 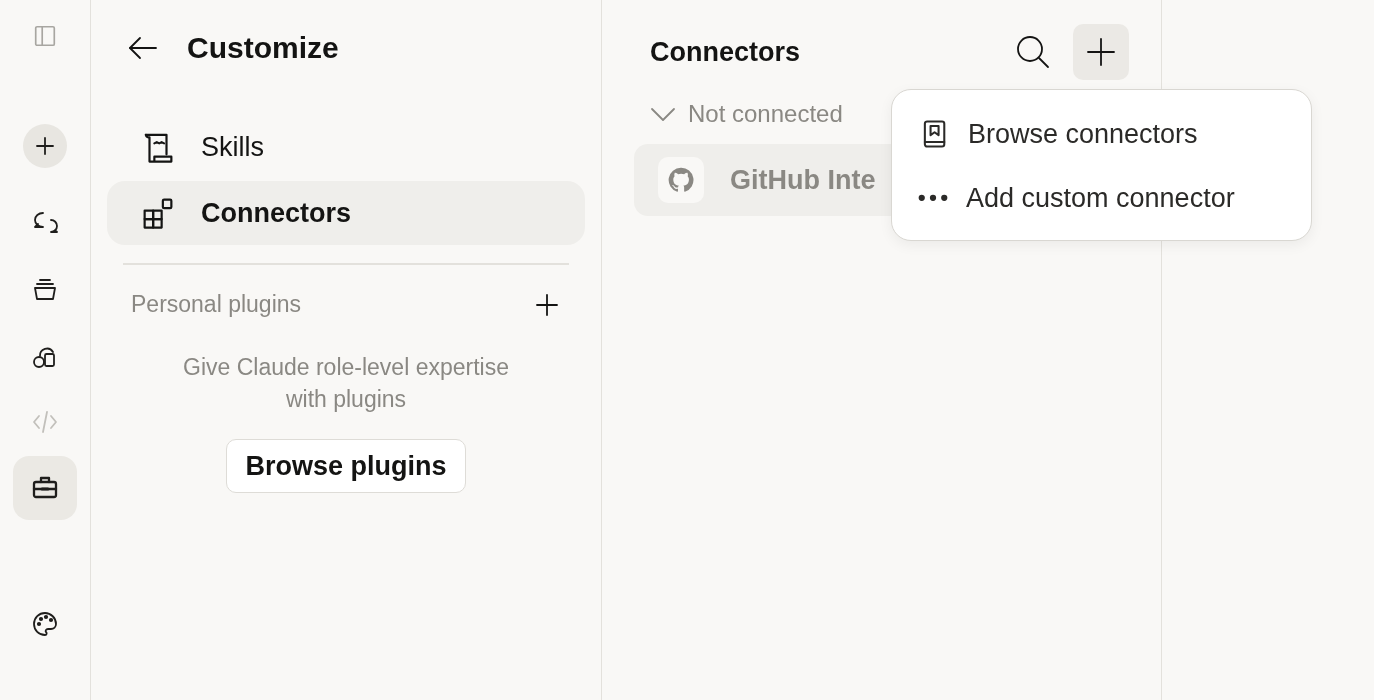 I want to click on back-button, so click(x=143, y=48).